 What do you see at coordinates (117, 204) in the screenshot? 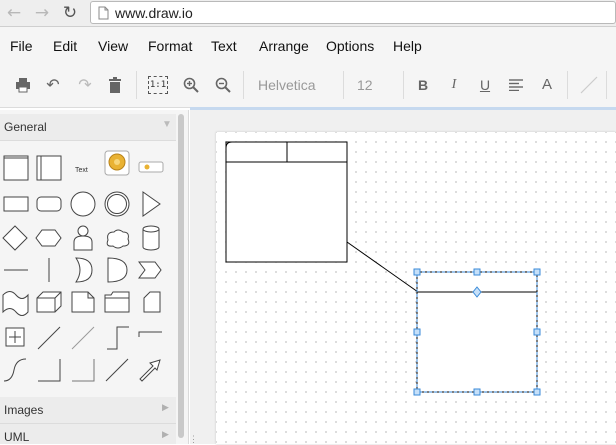
I see `double-ellipse-shape` at bounding box center [117, 204].